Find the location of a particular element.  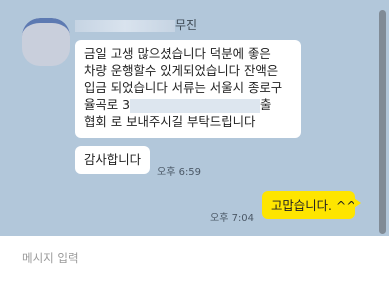

message-fragment: 율곡로 3 is located at coordinates (107, 104).